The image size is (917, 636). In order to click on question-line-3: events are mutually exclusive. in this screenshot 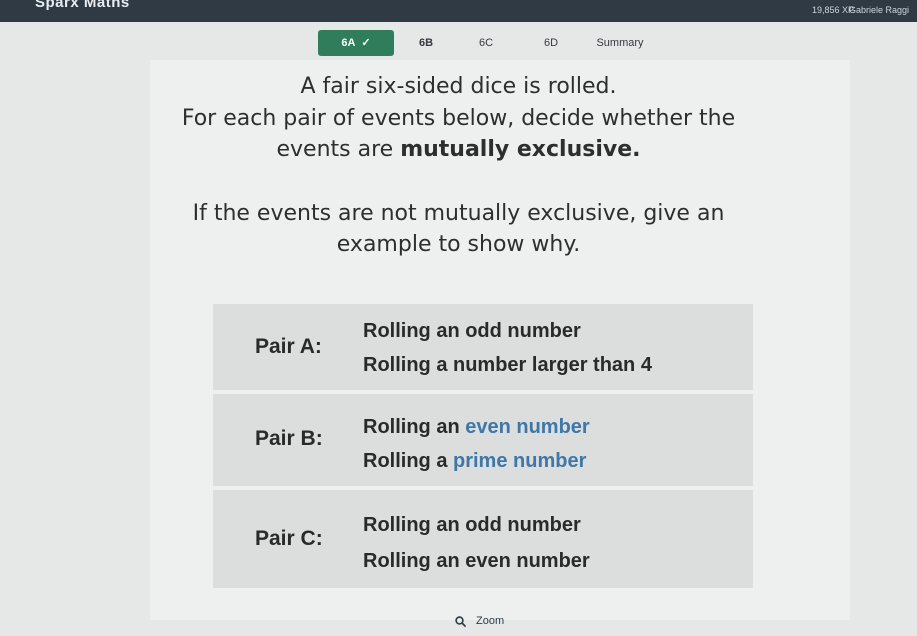, I will do `click(458, 149)`.